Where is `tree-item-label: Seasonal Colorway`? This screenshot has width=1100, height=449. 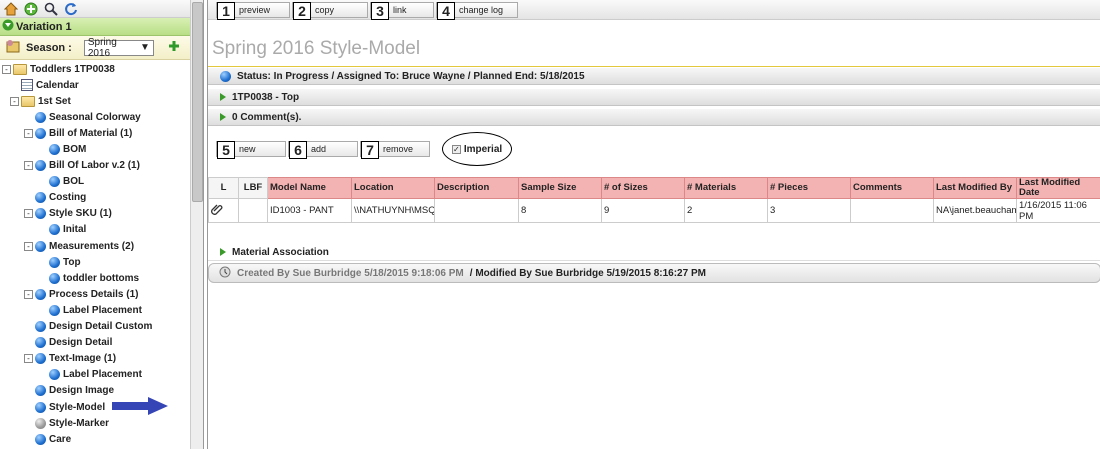
tree-item-label: Seasonal Colorway is located at coordinates (95, 117).